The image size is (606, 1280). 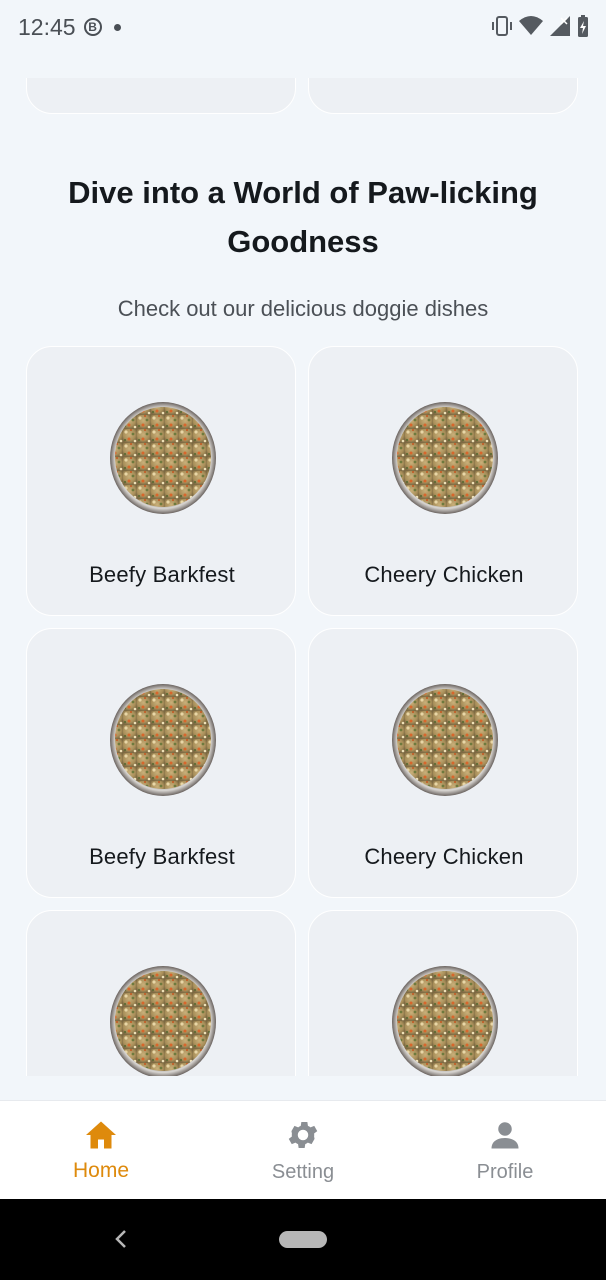 I want to click on nav-setting: Setting, so click(x=303, y=1150).